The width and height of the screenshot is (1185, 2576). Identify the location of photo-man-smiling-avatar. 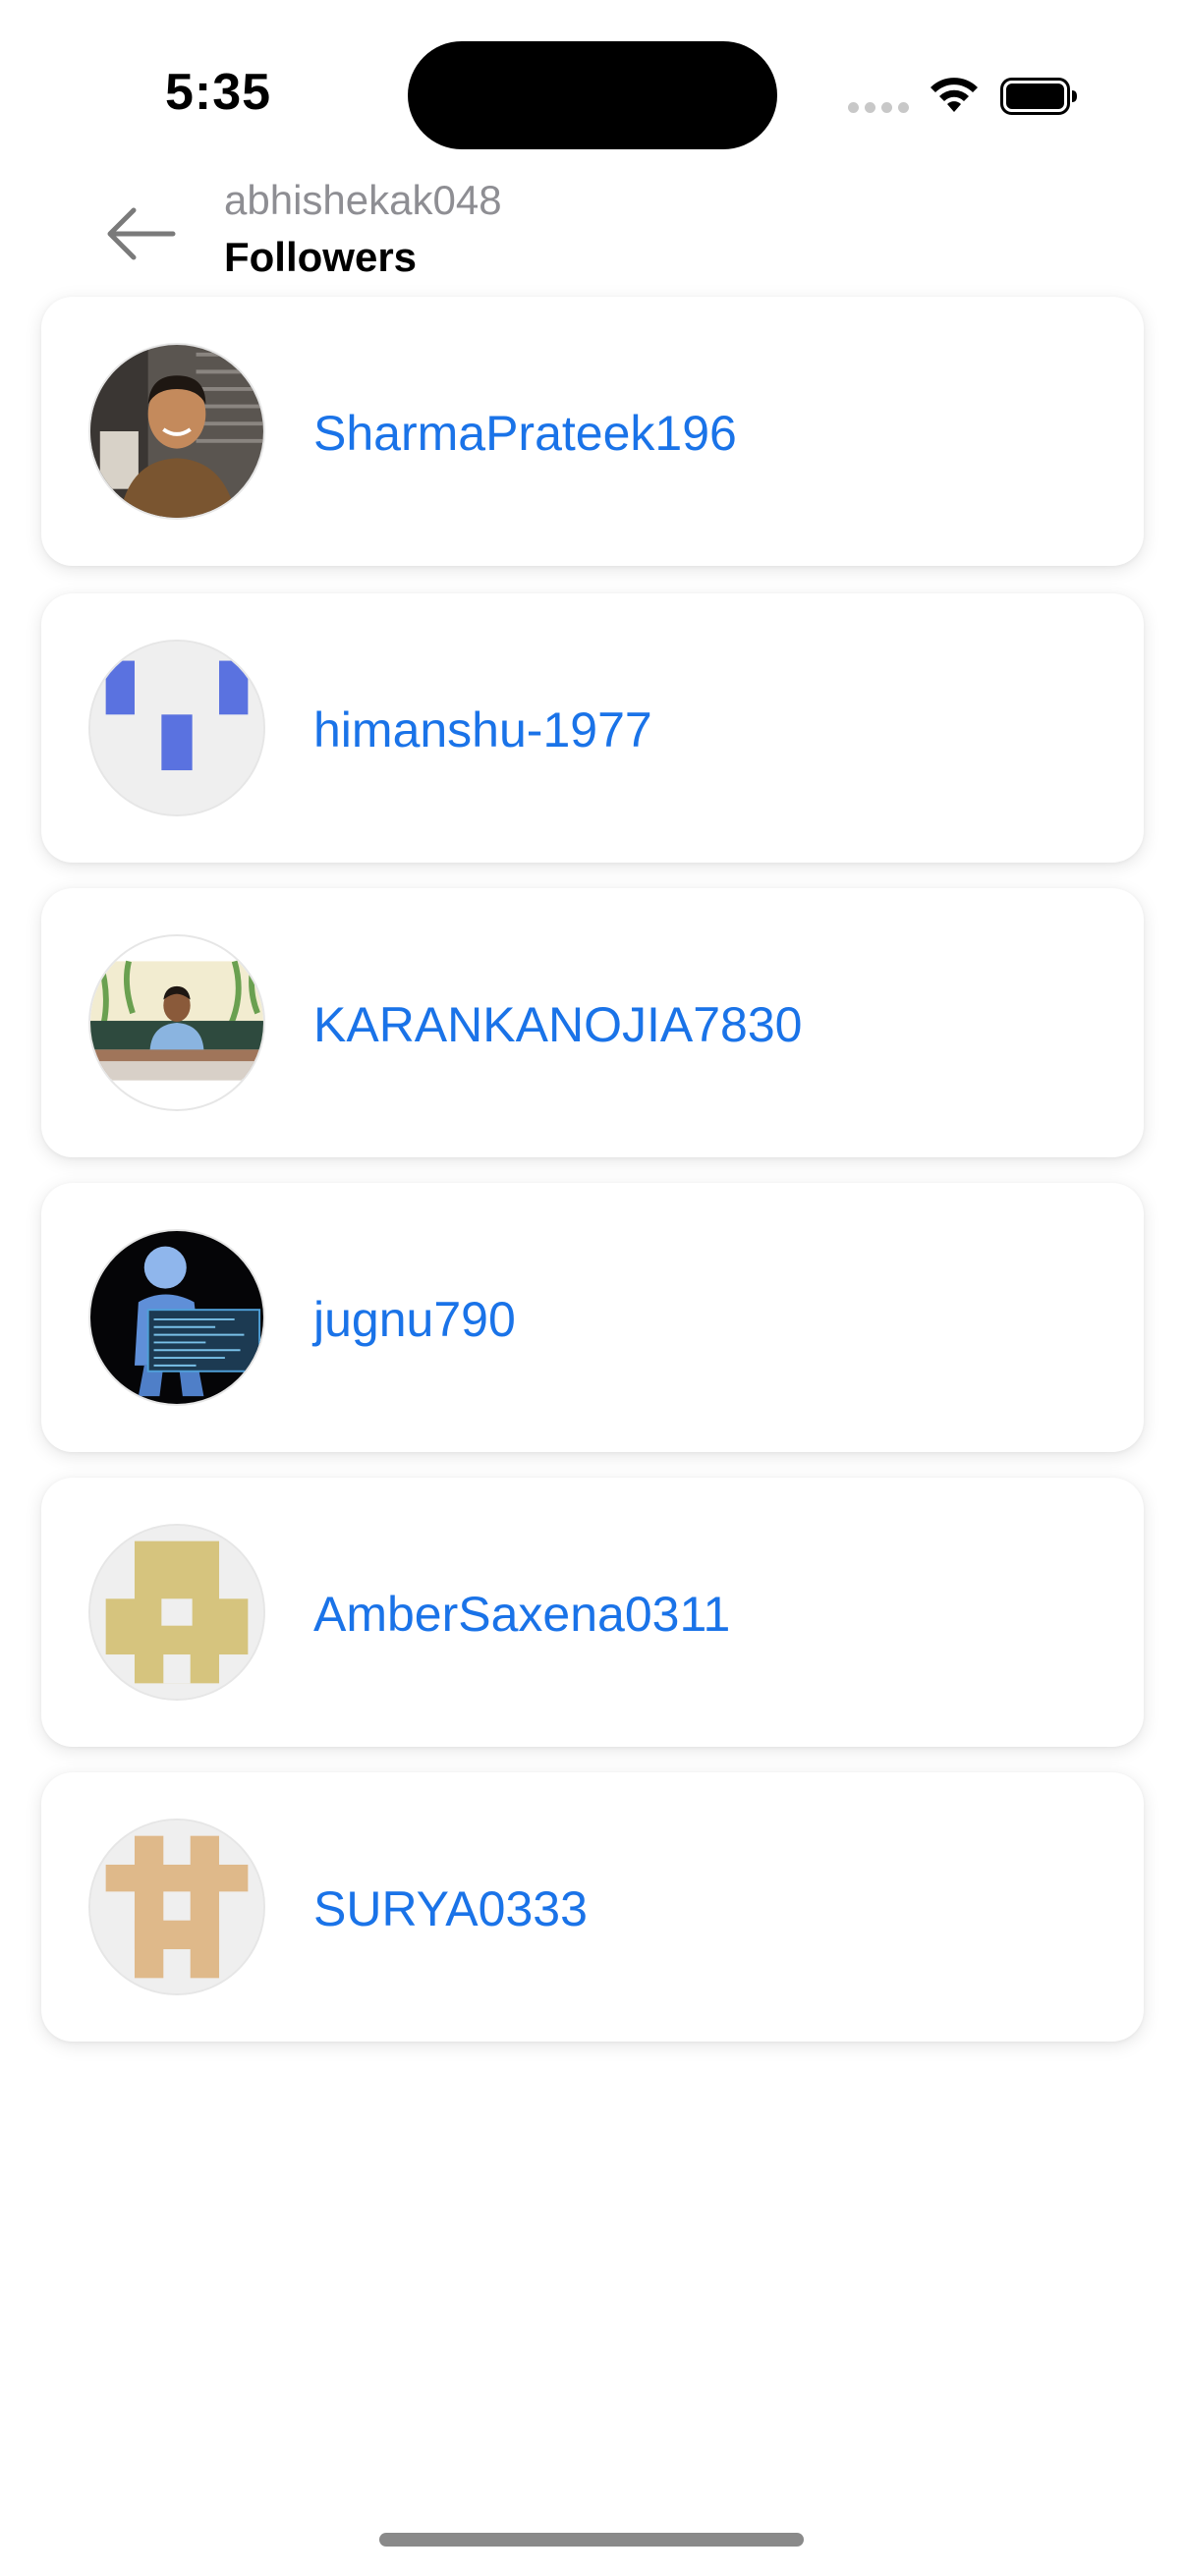
(177, 431).